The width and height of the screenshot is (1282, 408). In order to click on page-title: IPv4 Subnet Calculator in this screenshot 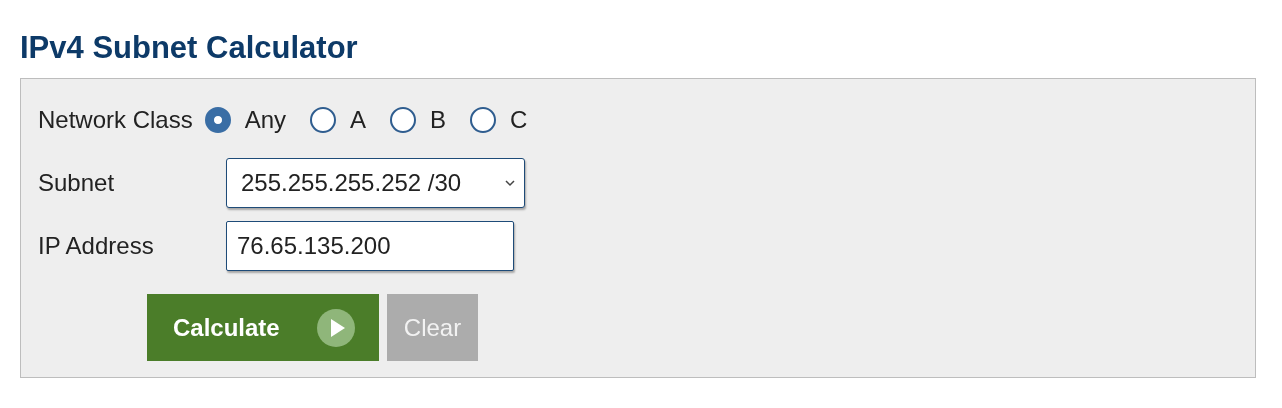, I will do `click(189, 48)`.